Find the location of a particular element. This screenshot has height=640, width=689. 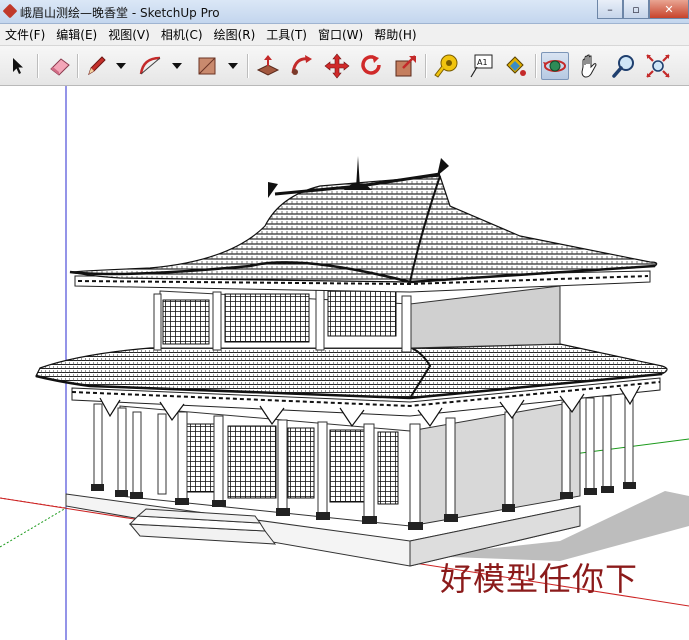

eraser-icon is located at coordinates (60, 67).